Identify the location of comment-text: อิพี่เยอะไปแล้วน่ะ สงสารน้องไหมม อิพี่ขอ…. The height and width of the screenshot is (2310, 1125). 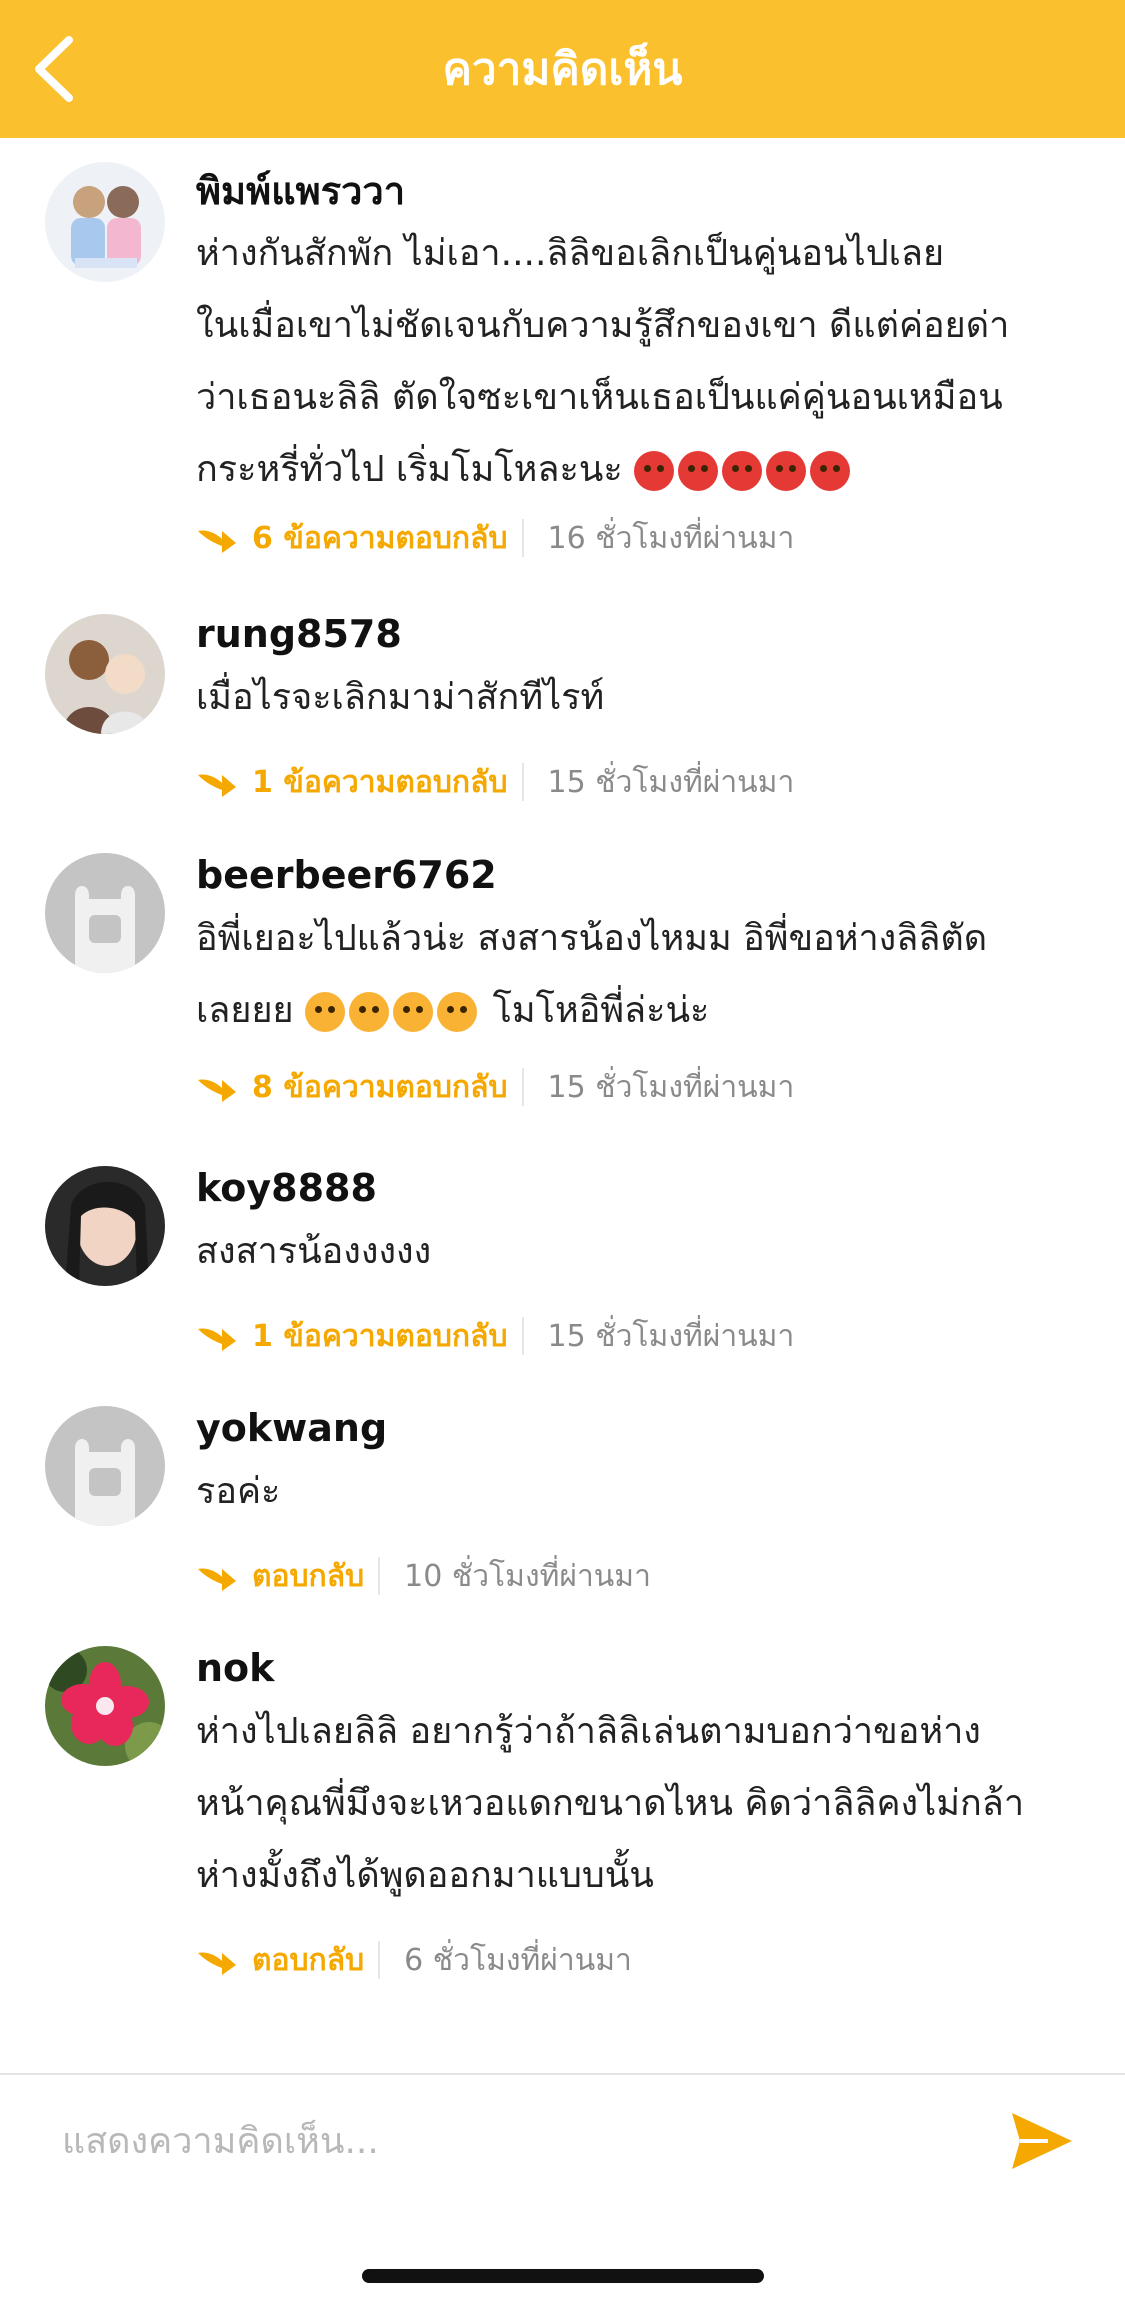
(641, 975).